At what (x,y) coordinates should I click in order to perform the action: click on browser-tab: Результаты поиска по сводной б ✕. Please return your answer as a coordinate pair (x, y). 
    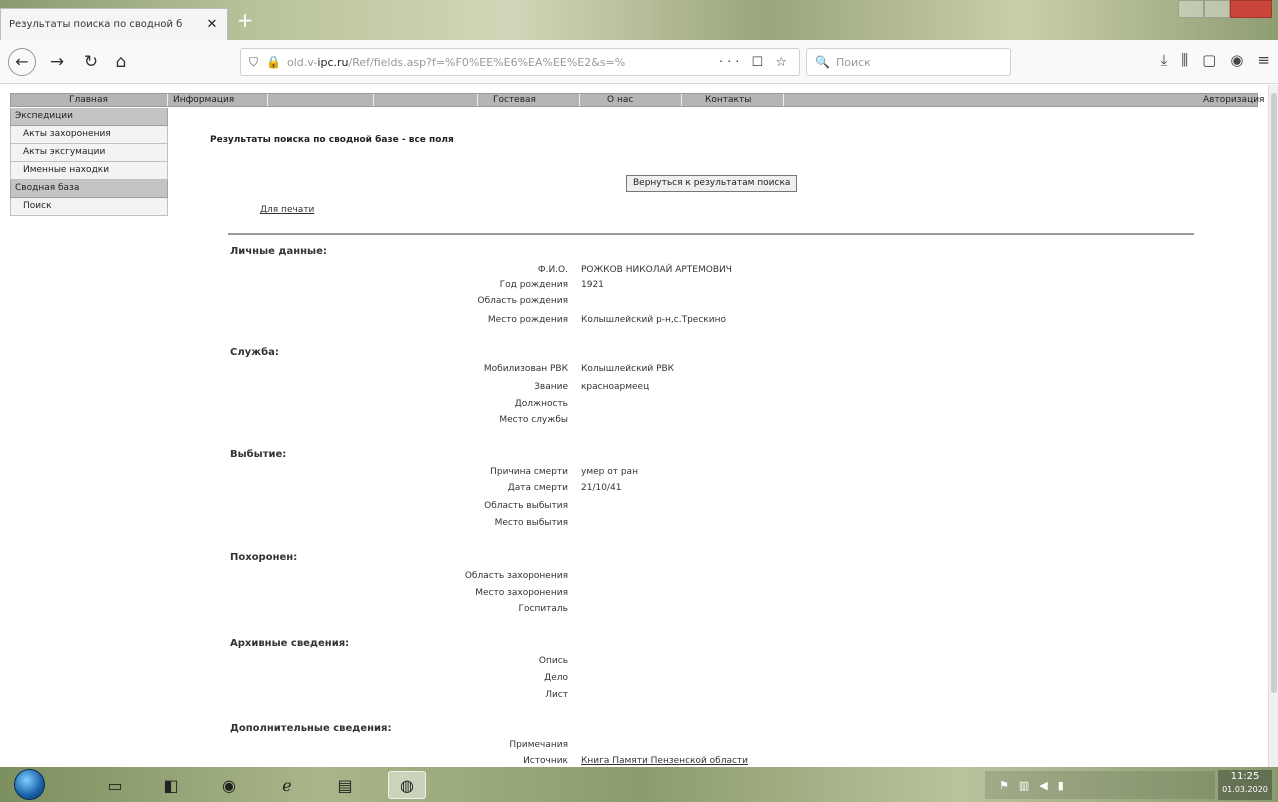
    Looking at the image, I should click on (114, 24).